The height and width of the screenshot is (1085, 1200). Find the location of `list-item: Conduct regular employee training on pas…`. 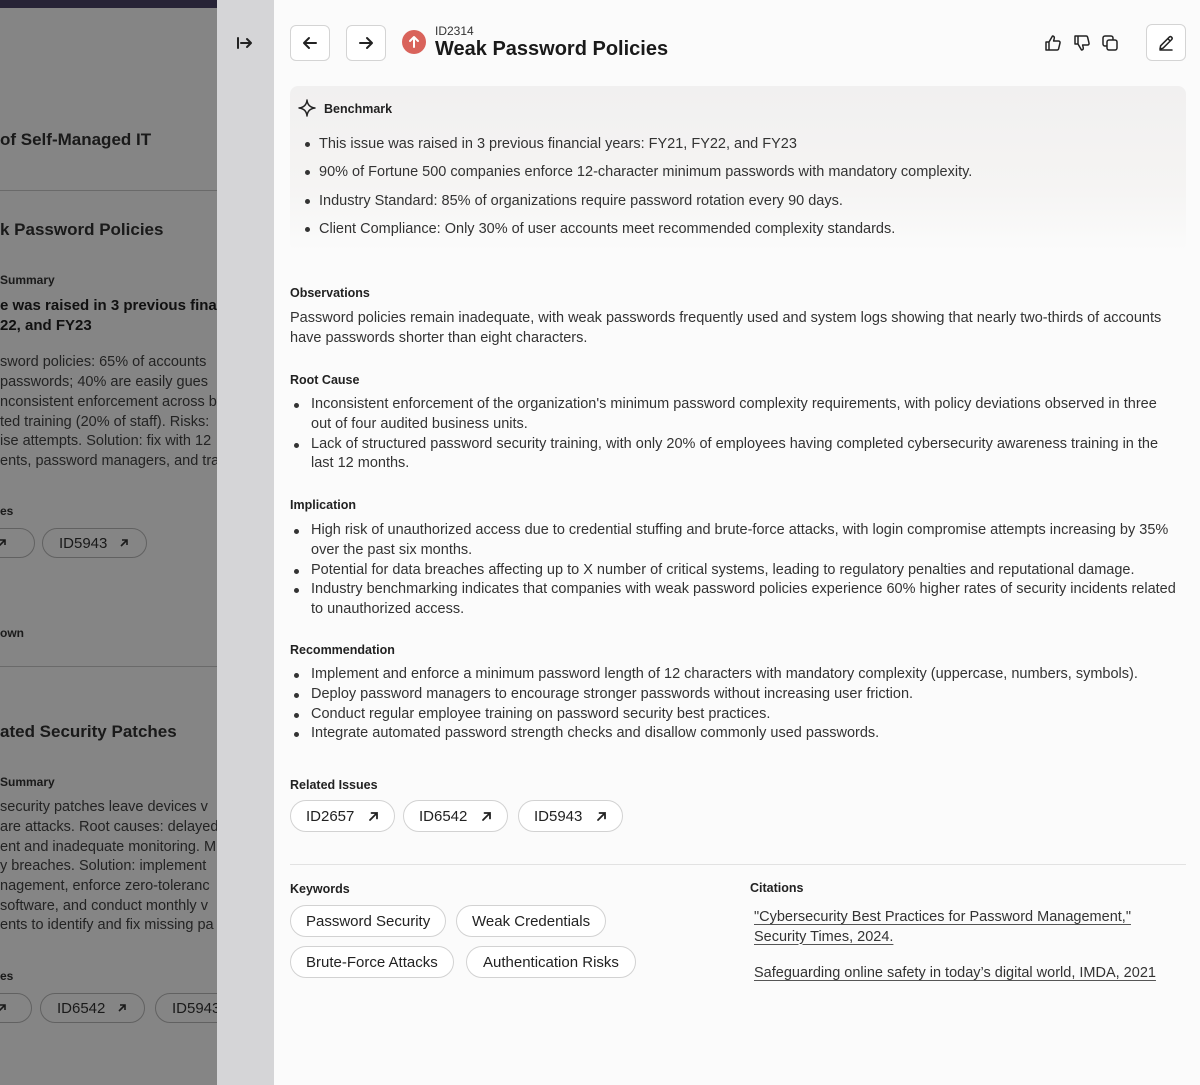

list-item: Conduct regular employee training on pas… is located at coordinates (735, 715).